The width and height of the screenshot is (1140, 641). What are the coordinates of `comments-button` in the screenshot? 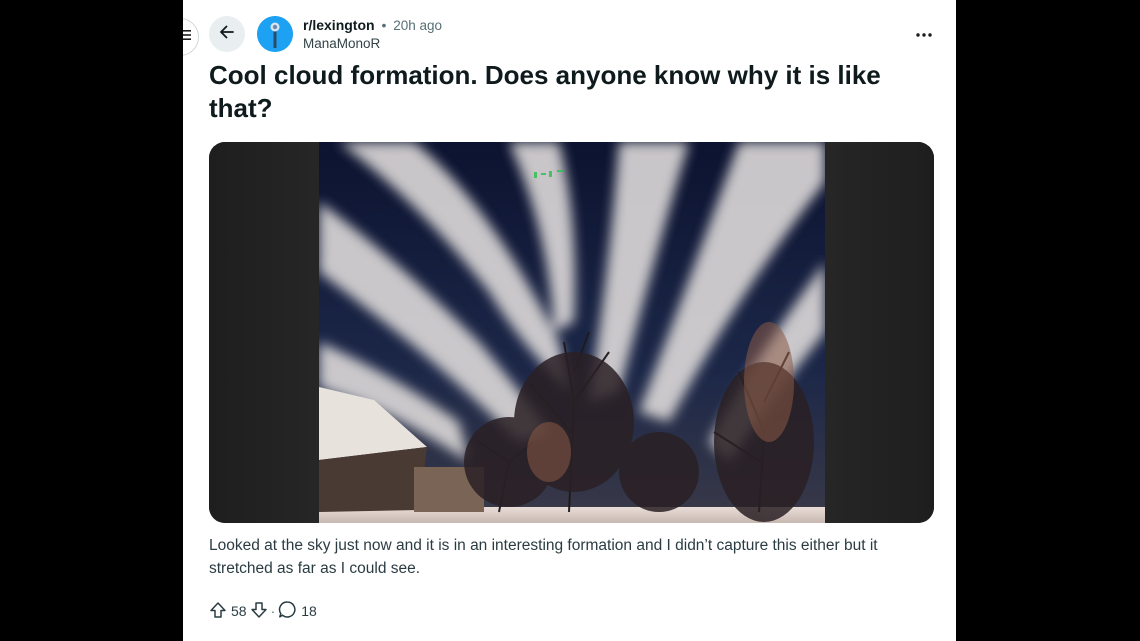 It's located at (287, 611).